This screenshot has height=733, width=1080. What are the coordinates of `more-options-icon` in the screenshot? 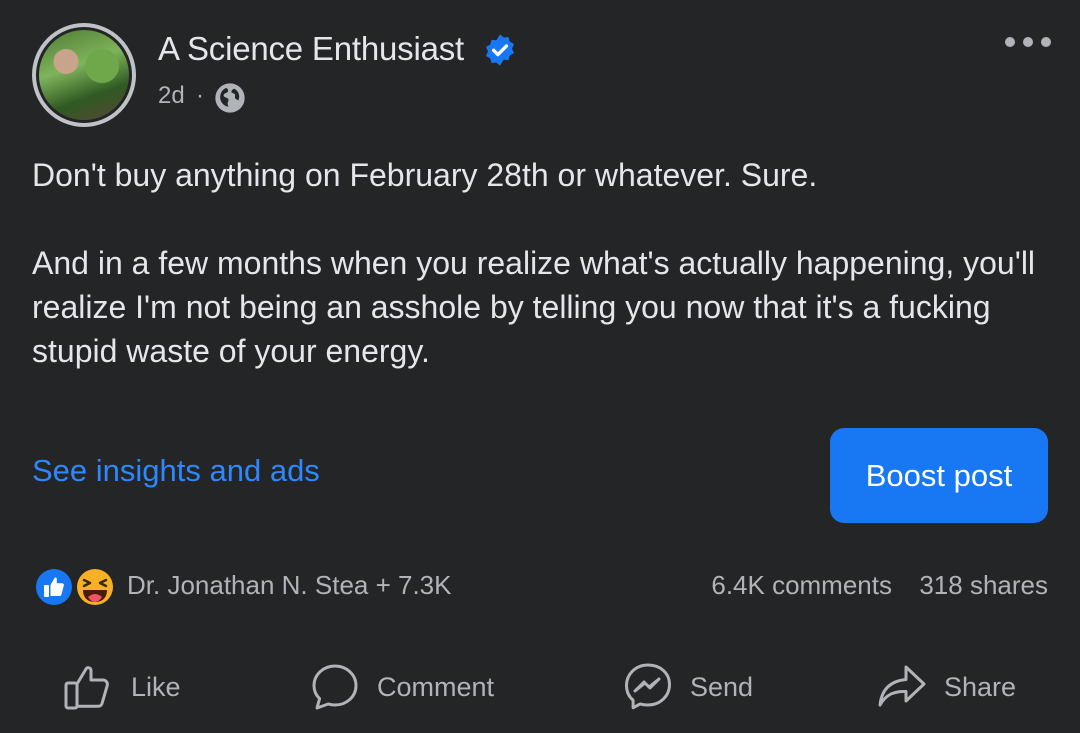 It's located at (1028, 42).